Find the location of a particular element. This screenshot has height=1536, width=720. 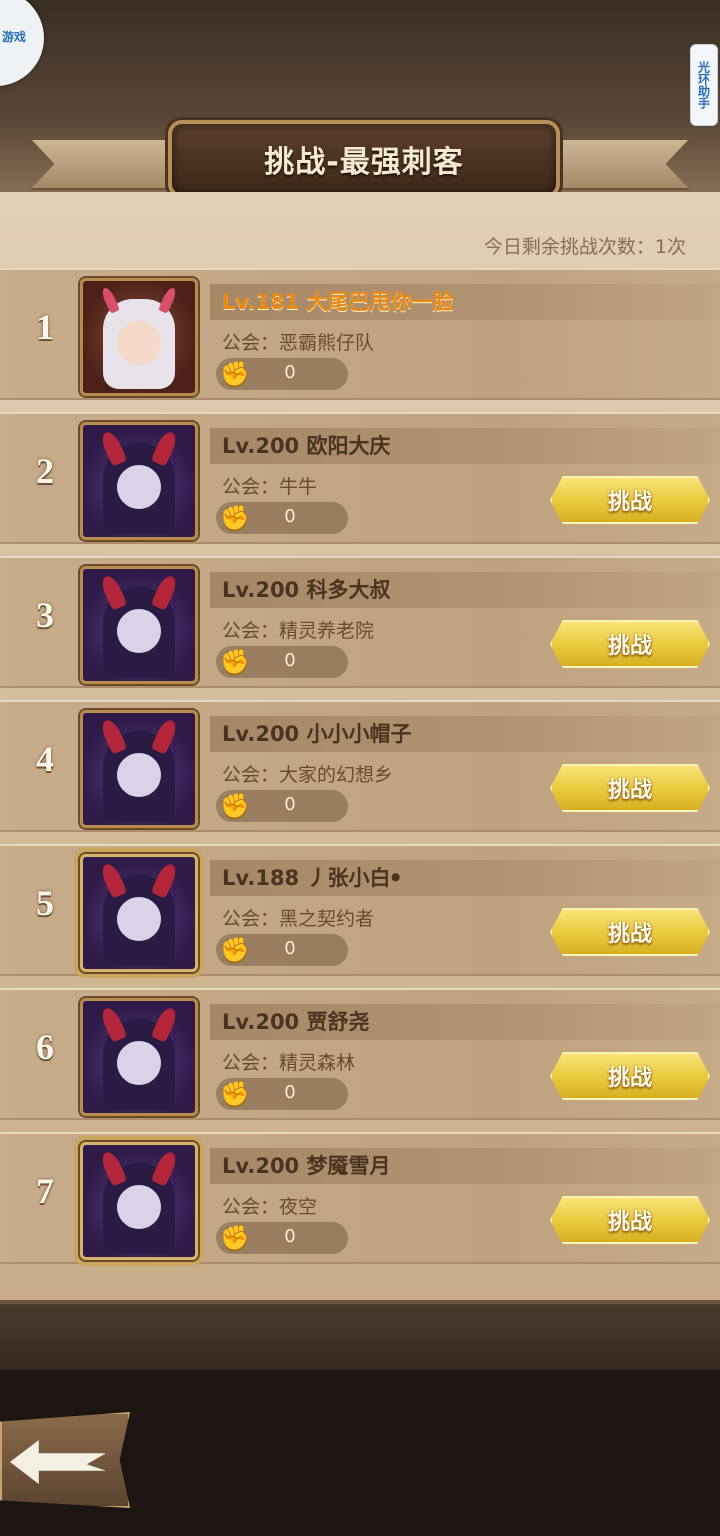

rank-row: 5 Lv.188 丿张小白ꔷ 公会：黑之契约者 ✊ 0 挑战 is located at coordinates (360, 910).